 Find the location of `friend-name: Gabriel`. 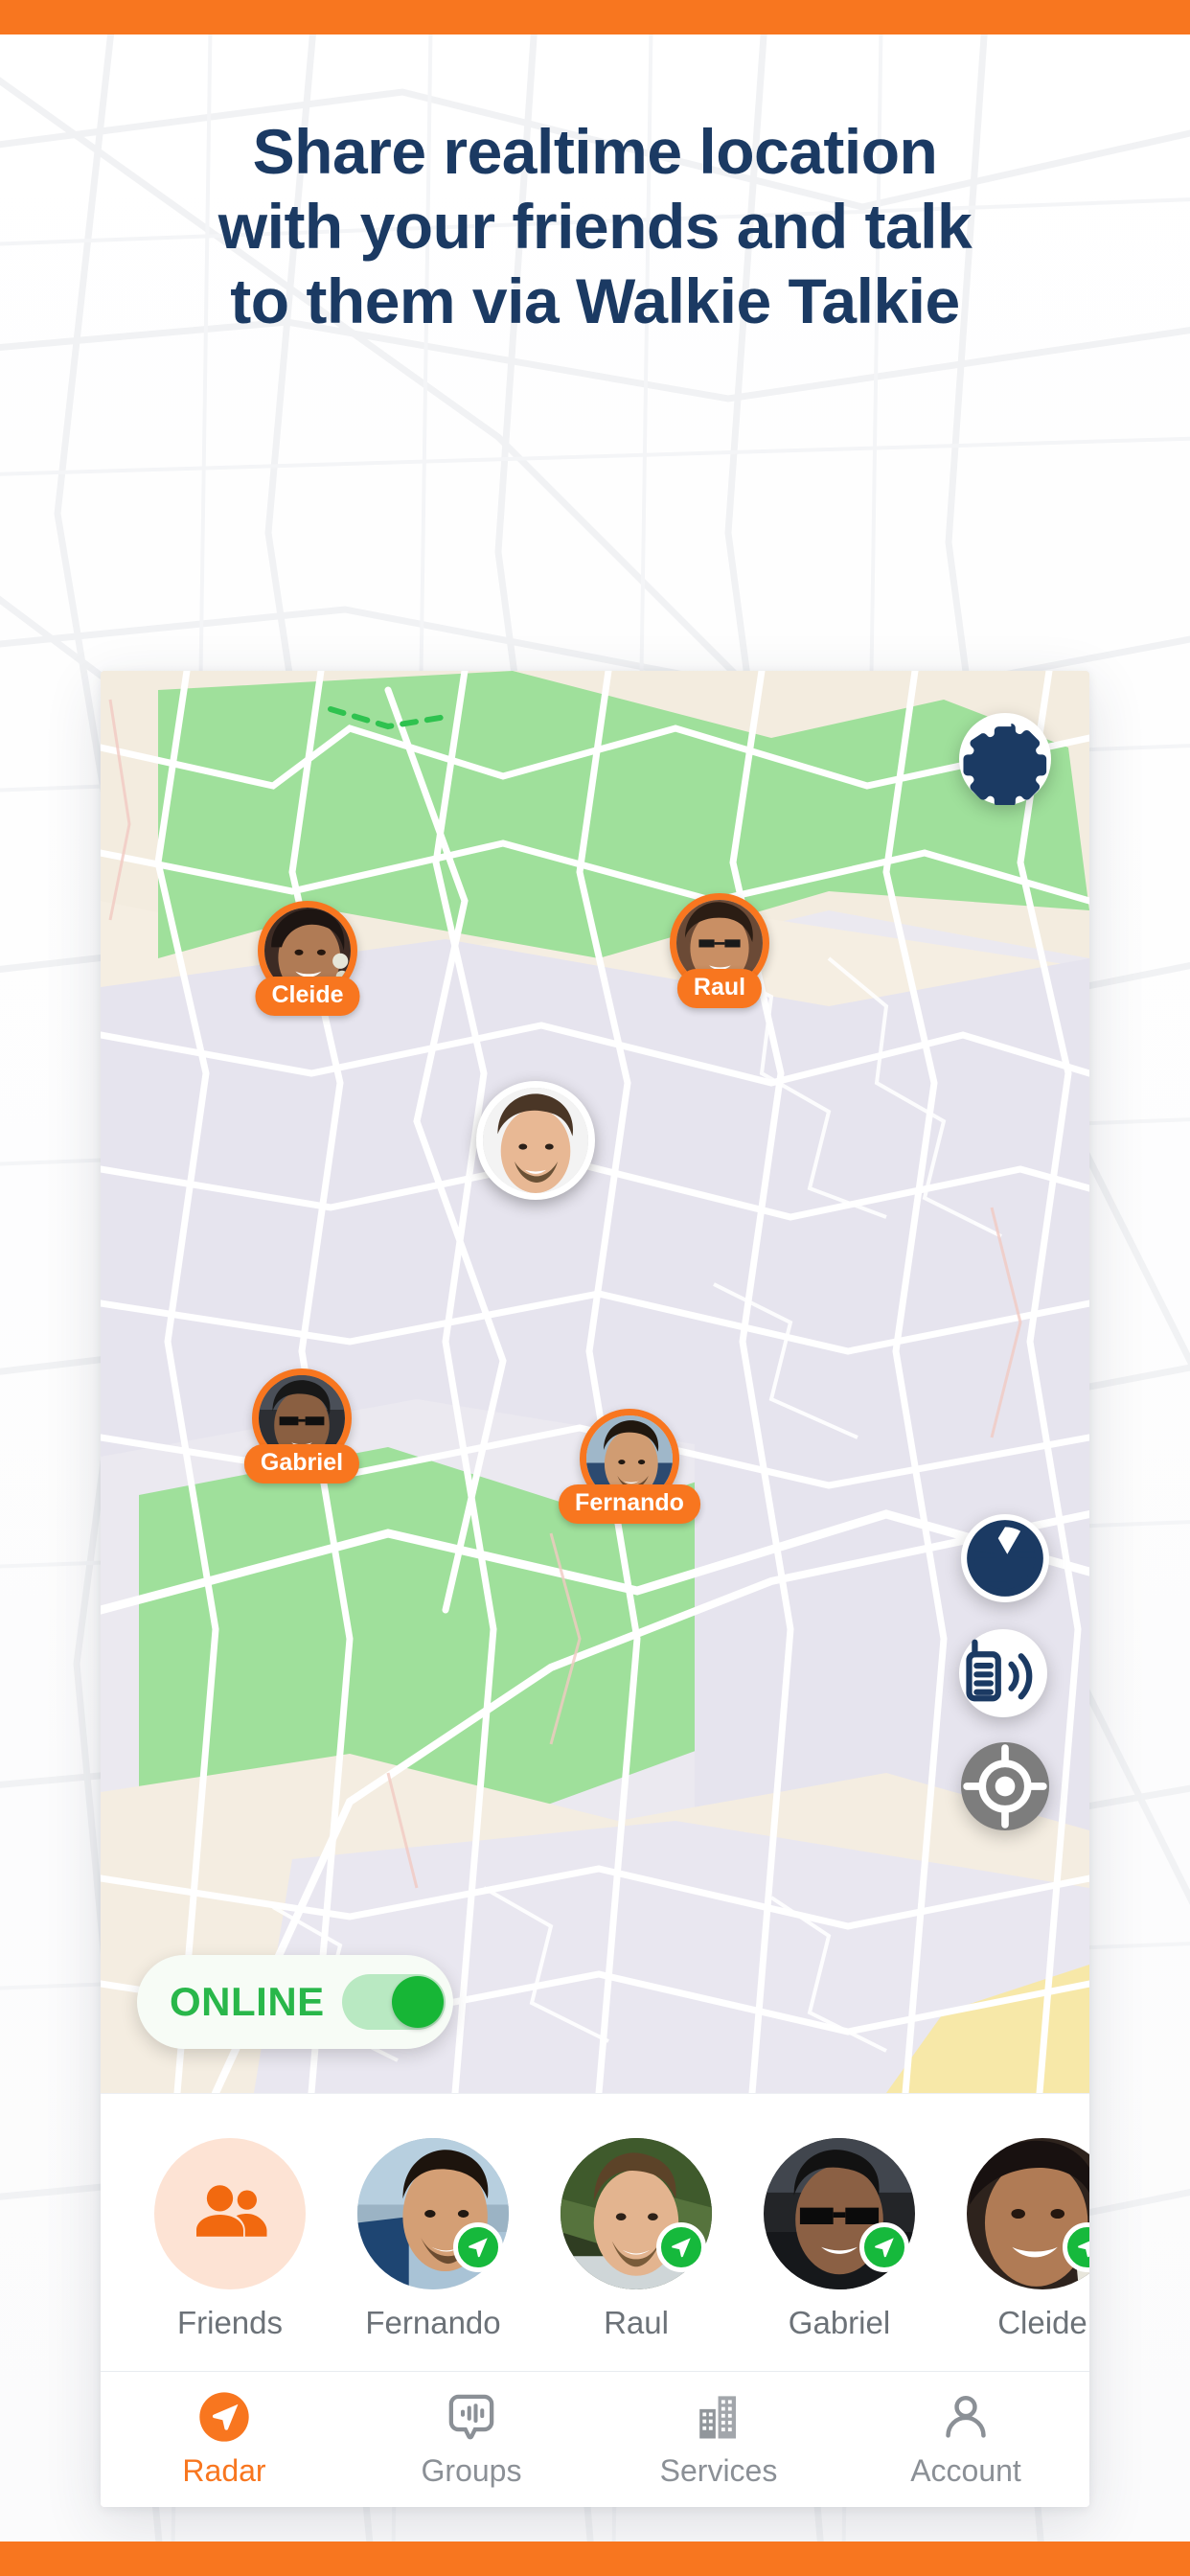

friend-name: Gabriel is located at coordinates (840, 2322).